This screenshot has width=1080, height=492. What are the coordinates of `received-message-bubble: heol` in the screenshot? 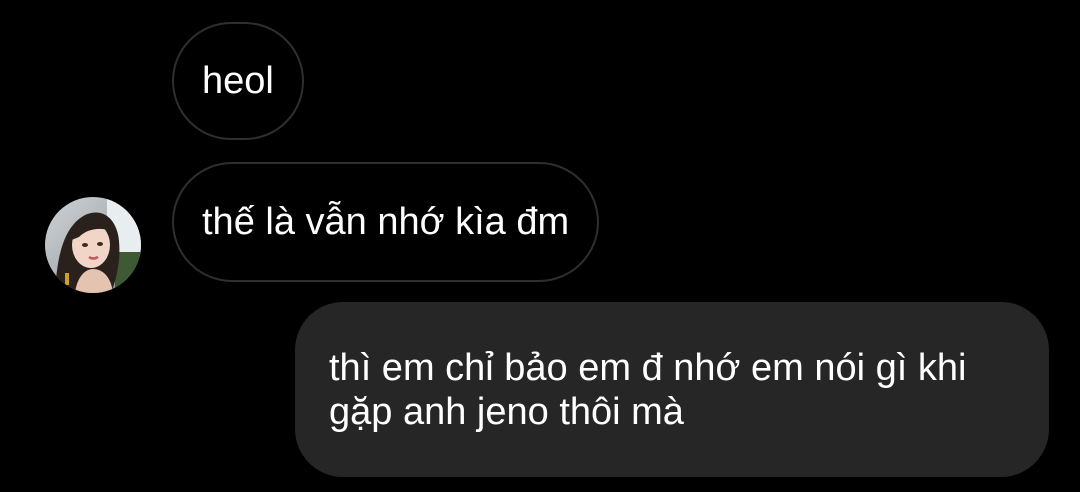 It's located at (238, 81).